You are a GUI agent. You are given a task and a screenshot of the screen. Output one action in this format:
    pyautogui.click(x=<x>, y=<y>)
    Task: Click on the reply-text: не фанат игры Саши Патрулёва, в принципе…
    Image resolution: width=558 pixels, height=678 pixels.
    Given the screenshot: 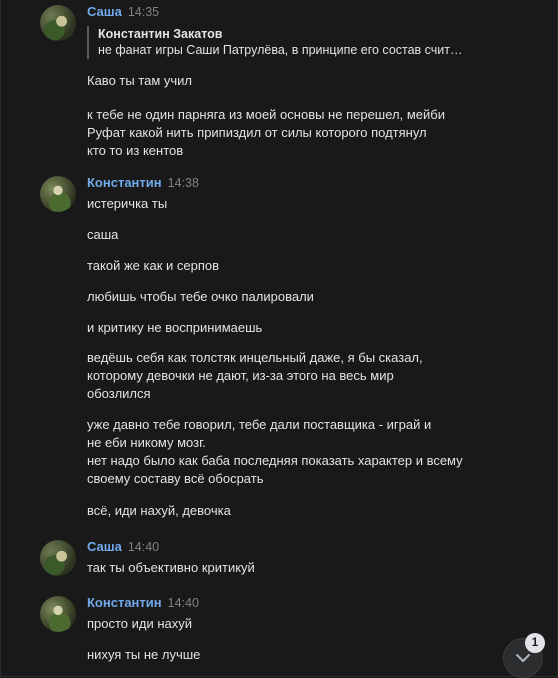 What is the action you would take?
    pyautogui.click(x=280, y=50)
    